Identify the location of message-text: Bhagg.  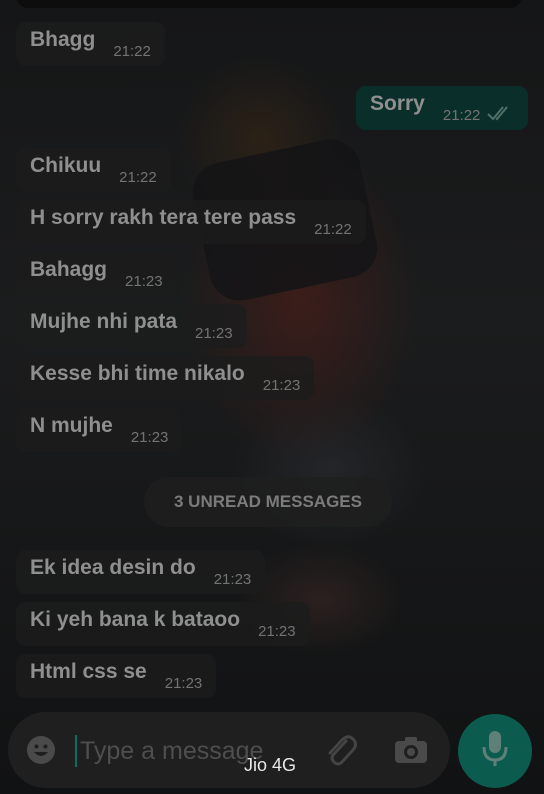
(63, 39).